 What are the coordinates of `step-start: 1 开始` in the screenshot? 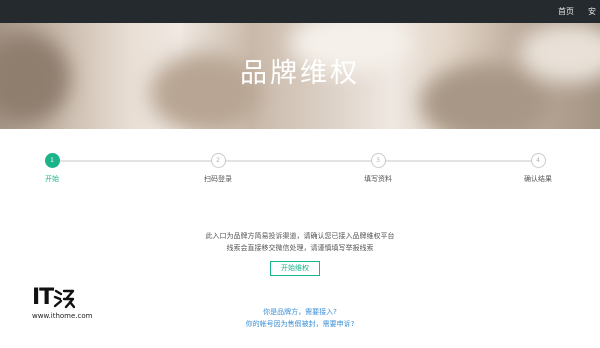 It's located at (52, 168).